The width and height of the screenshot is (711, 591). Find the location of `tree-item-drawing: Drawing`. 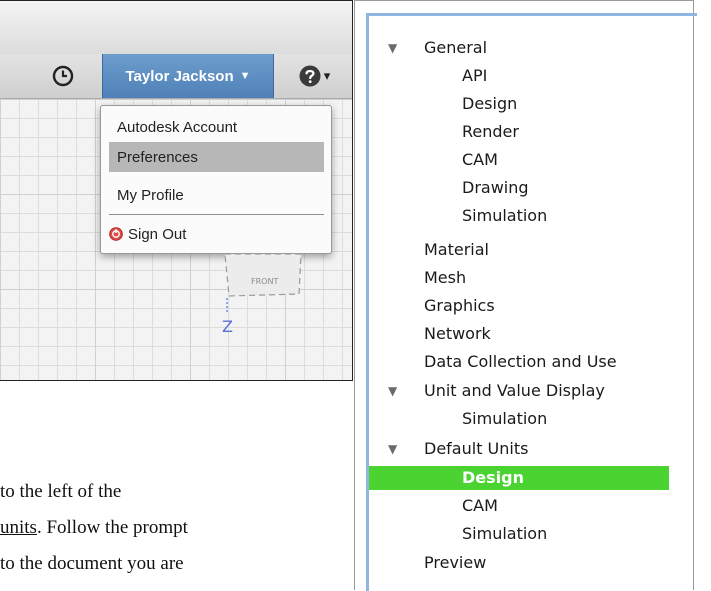

tree-item-drawing: Drawing is located at coordinates (495, 188).